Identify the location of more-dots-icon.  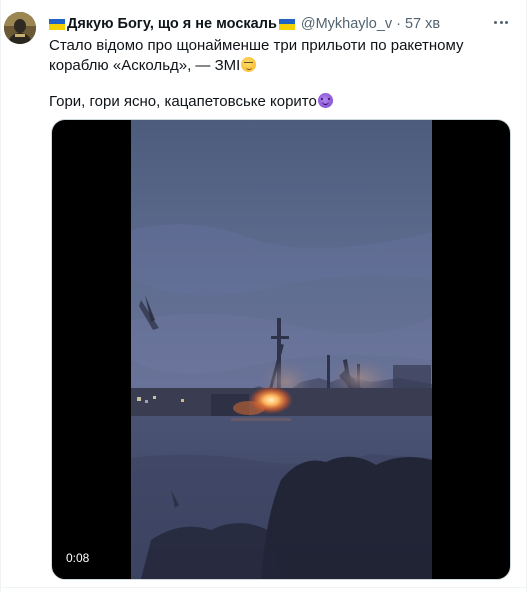
(501, 22).